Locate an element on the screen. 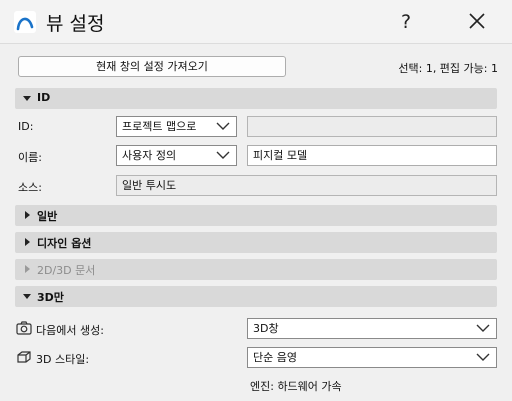 The width and height of the screenshot is (512, 401). source-field: 일반 투시도 is located at coordinates (306, 185).